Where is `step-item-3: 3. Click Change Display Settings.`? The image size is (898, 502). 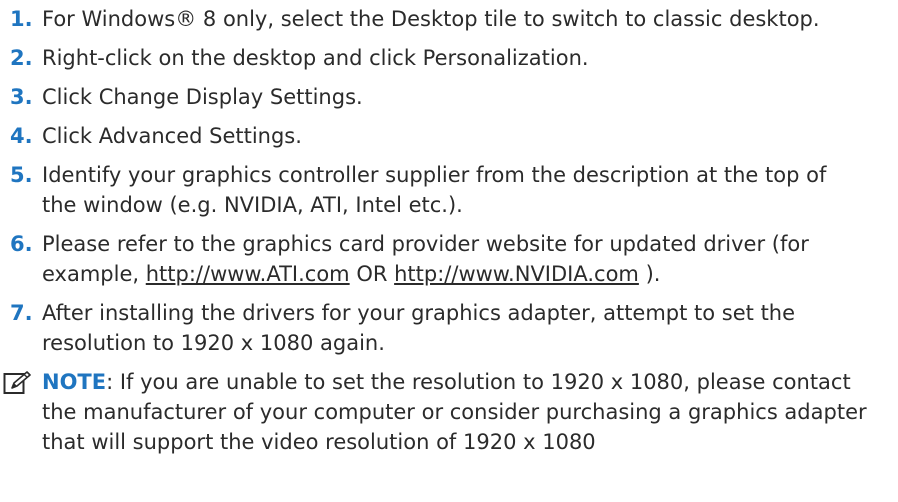 step-item-3: 3. Click Change Display Settings. is located at coordinates (428, 97).